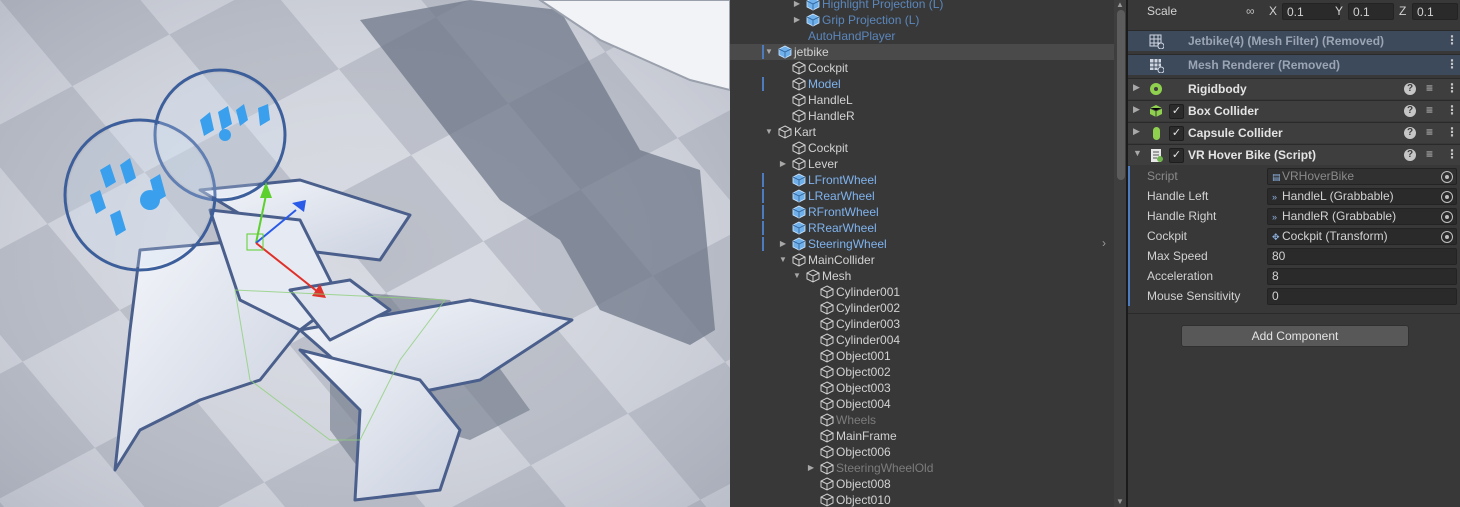 The width and height of the screenshot is (1460, 507). I want to click on scale-x-field: 0.1, so click(1311, 11).